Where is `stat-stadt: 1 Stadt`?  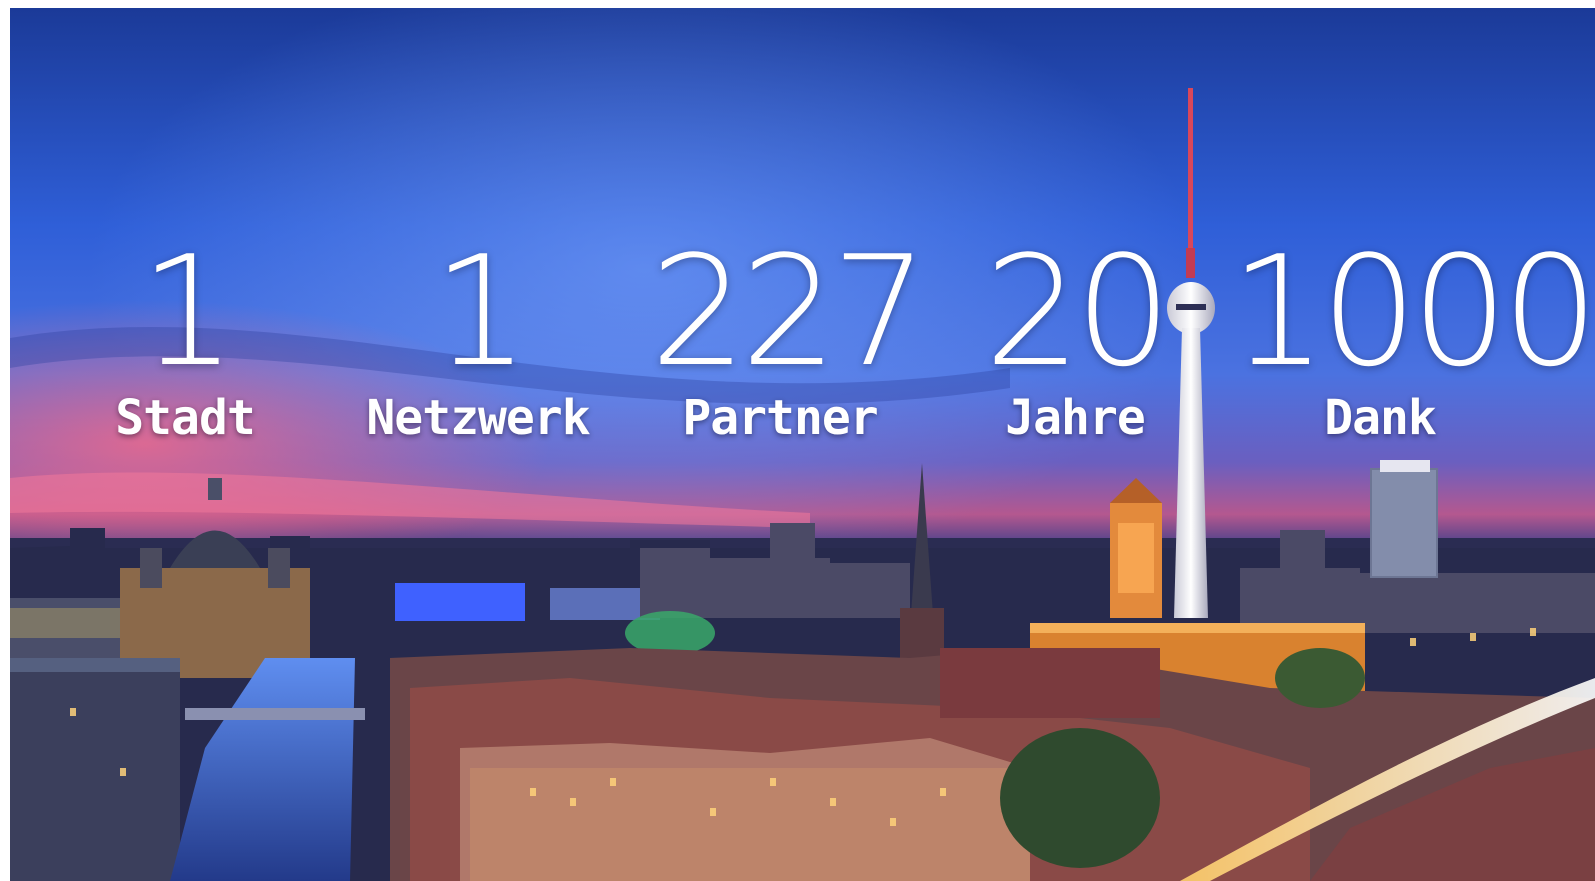 stat-stadt: 1 Stadt is located at coordinates (185, 335).